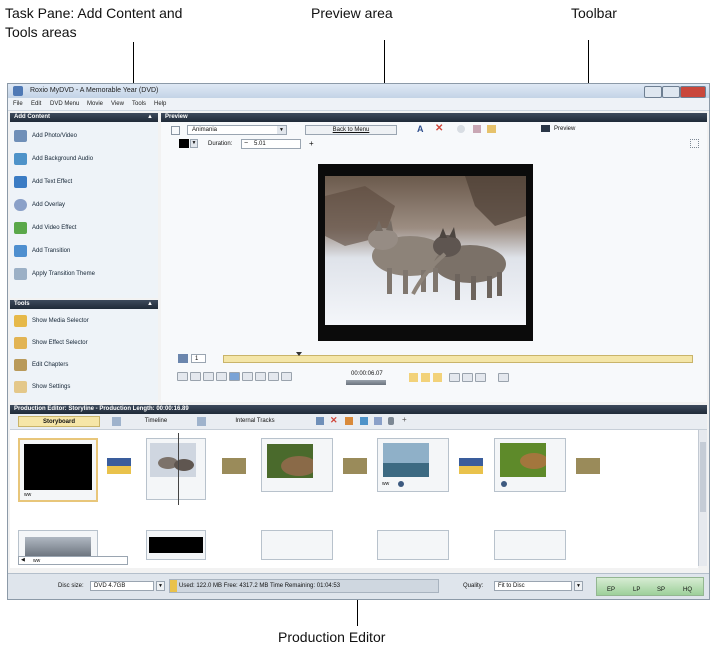 The width and height of the screenshot is (715, 655). Describe the element at coordinates (467, 377) in the screenshot. I see `trim-split-button` at that location.